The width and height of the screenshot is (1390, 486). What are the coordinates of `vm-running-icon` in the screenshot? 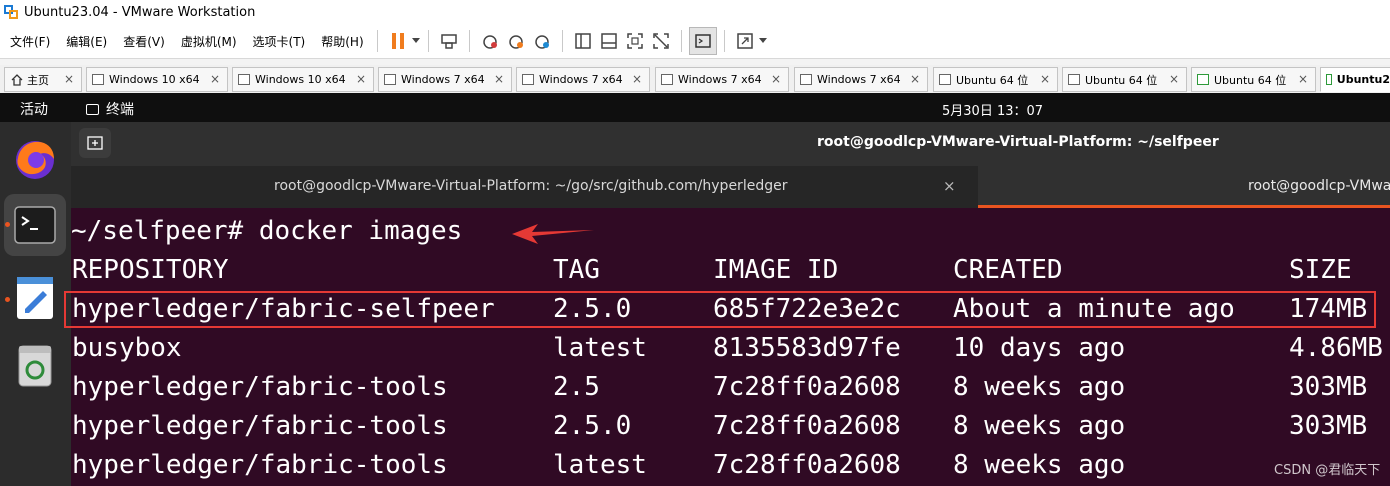 It's located at (1329, 79).